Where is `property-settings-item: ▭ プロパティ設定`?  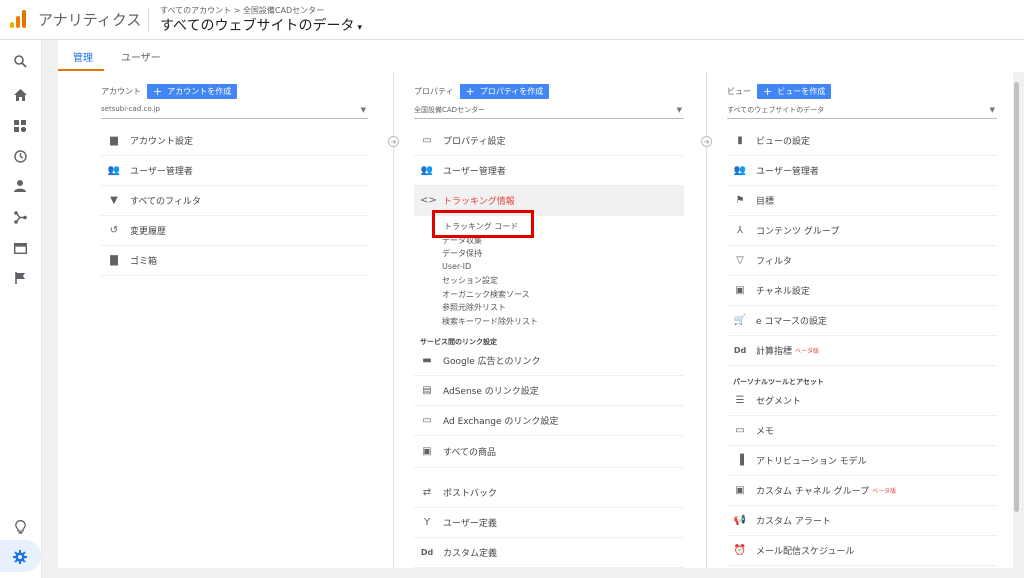 property-settings-item: ▭ プロパティ設定 is located at coordinates (549, 141).